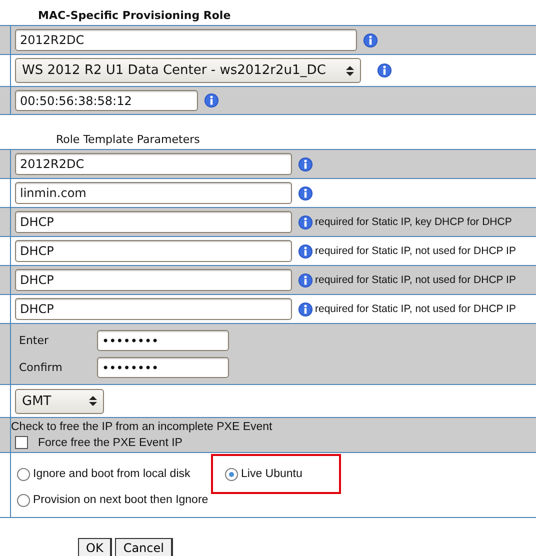 The width and height of the screenshot is (536, 556). I want to click on role-select: WS 2012 R2 U1 Data Center - ws2012r2u1_DC, so click(188, 70).